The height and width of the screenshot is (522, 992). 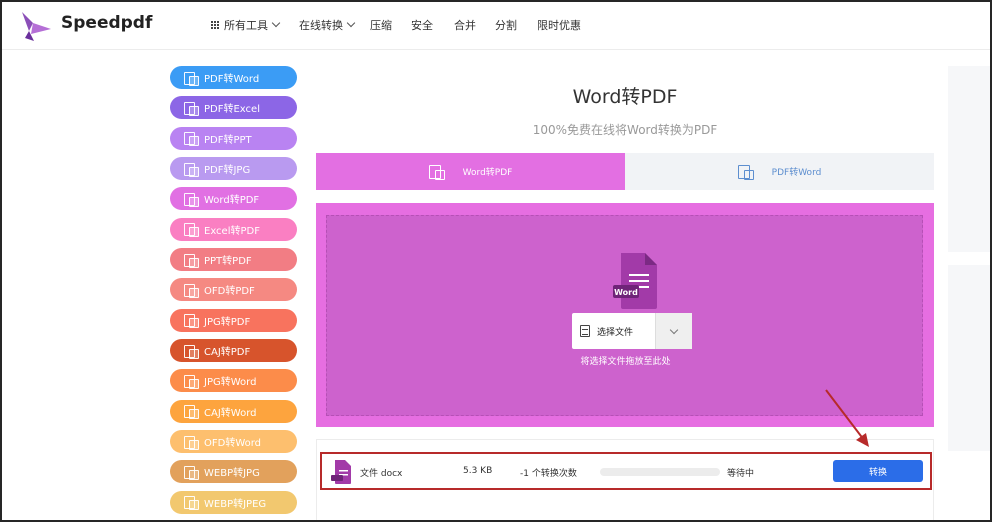 I want to click on tab-pdf-to-word: PDF转Word, so click(x=779, y=171).